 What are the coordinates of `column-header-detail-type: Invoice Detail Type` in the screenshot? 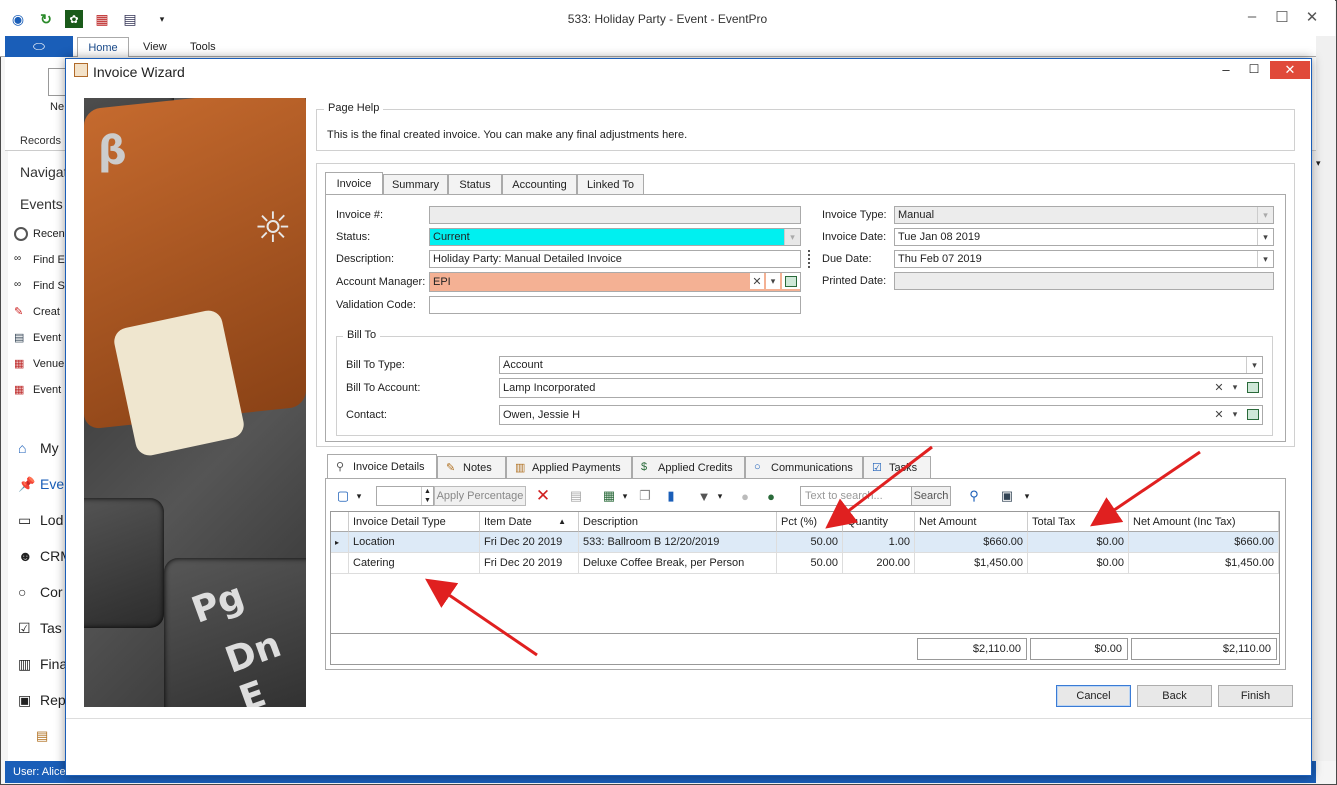 It's located at (414, 522).